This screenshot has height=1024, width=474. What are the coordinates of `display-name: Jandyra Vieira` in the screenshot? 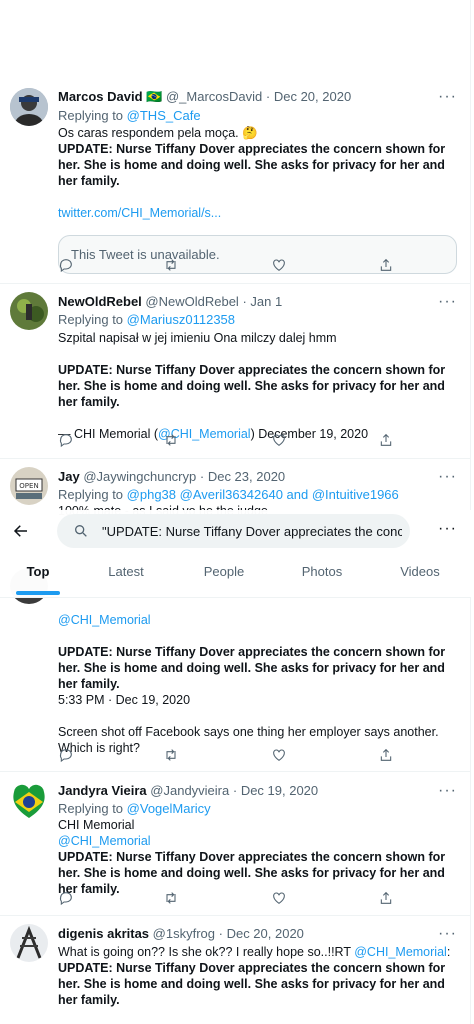 It's located at (102, 790).